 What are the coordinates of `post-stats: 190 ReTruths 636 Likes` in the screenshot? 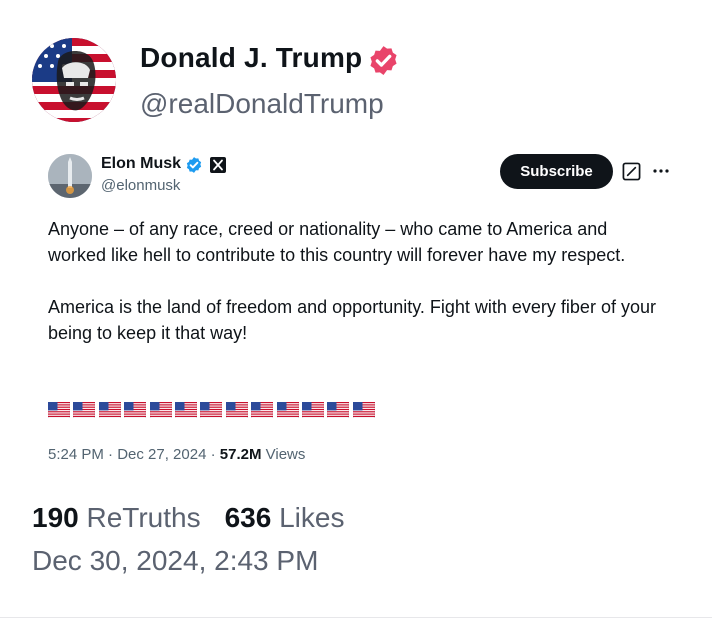 It's located at (188, 518).